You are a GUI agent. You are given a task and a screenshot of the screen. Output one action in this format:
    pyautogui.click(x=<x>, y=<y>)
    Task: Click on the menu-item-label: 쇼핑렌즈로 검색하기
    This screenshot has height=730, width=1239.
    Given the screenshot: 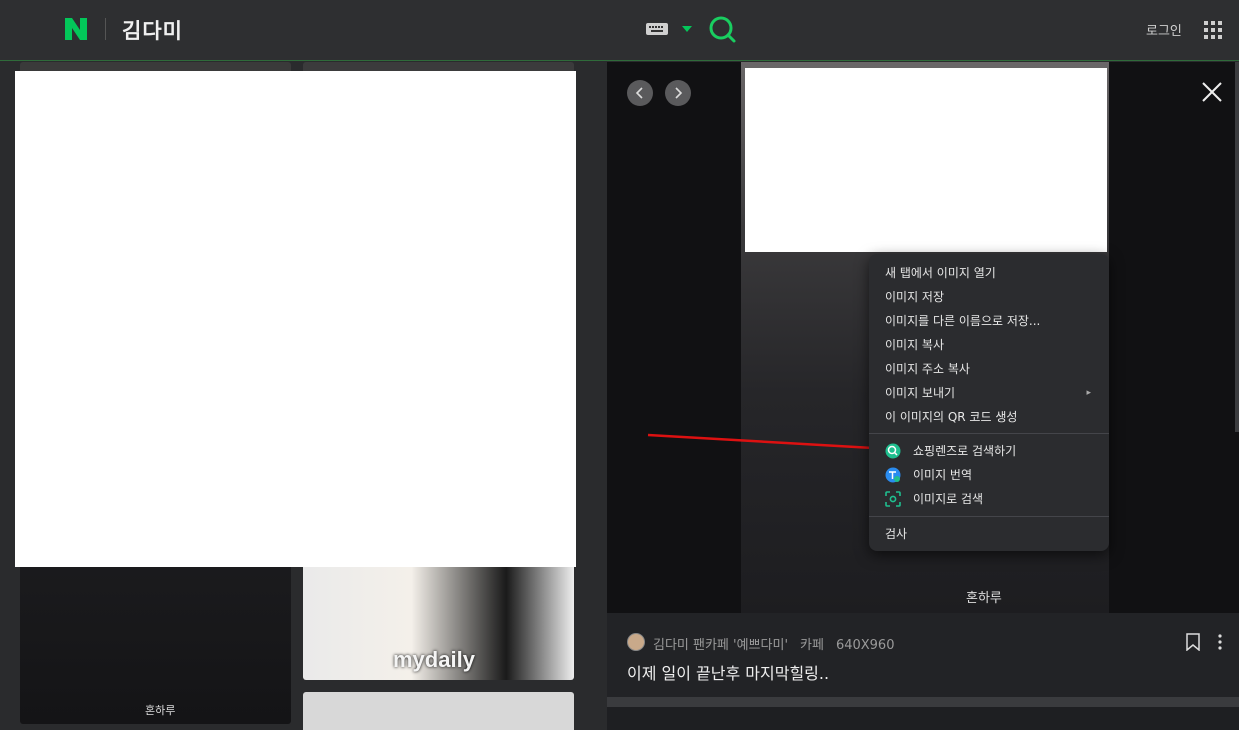 What is the action you would take?
    pyautogui.click(x=965, y=451)
    